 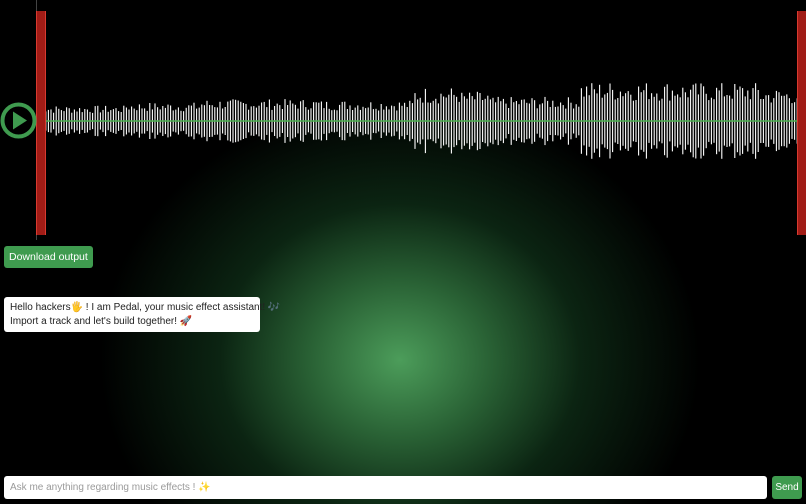 I want to click on play-button, so click(x=18, y=120).